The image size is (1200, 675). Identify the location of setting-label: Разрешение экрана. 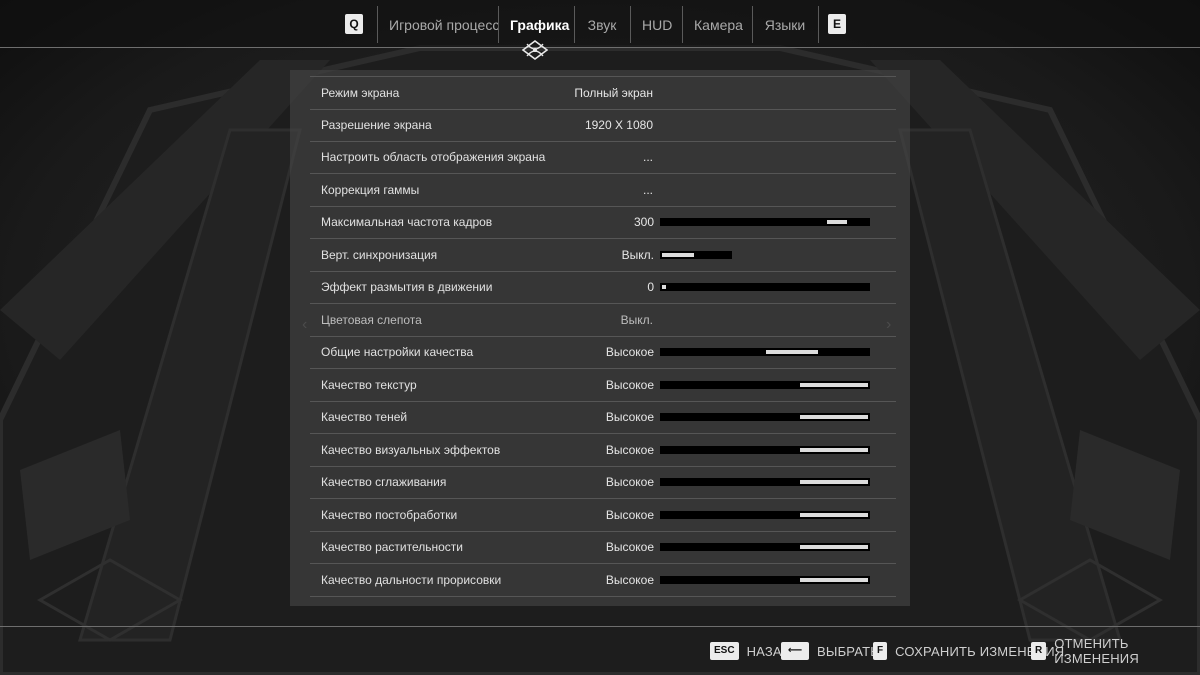
(376, 124).